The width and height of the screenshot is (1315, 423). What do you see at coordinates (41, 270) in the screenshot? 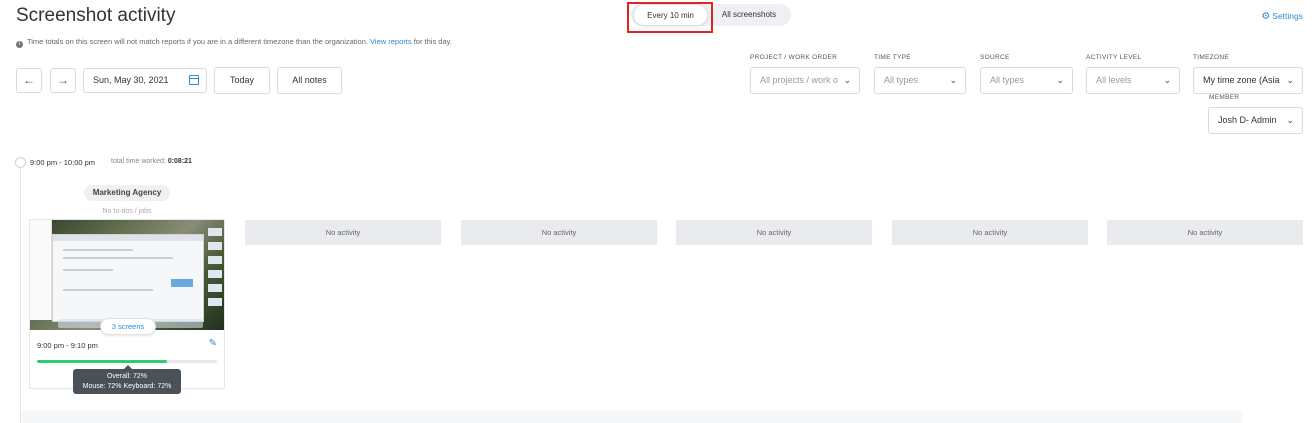
I see `thumbnail-side-document` at bounding box center [41, 270].